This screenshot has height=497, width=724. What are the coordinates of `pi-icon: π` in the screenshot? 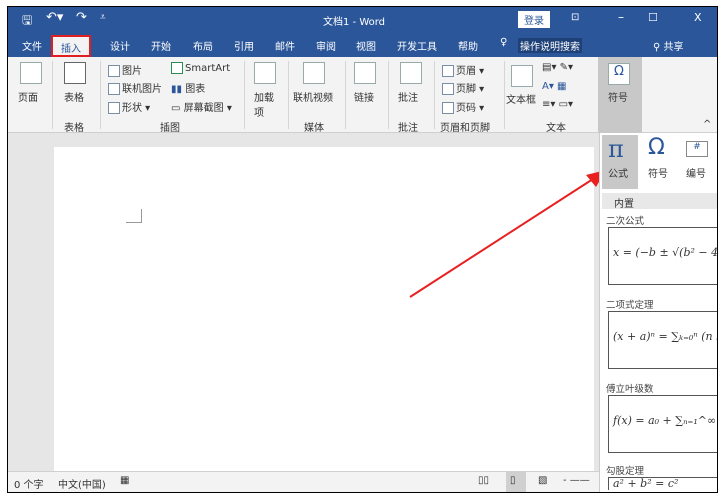 It's located at (616, 149).